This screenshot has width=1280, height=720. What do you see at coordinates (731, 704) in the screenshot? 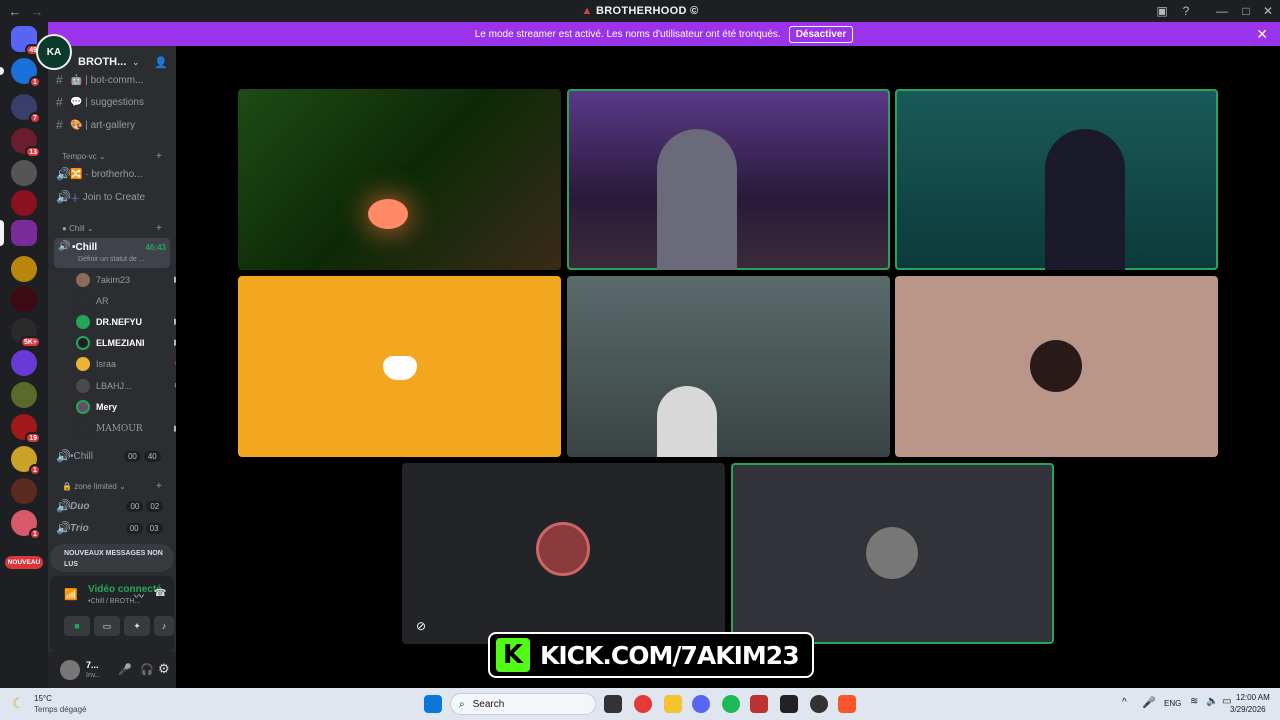
I see `spotify-icon` at bounding box center [731, 704].